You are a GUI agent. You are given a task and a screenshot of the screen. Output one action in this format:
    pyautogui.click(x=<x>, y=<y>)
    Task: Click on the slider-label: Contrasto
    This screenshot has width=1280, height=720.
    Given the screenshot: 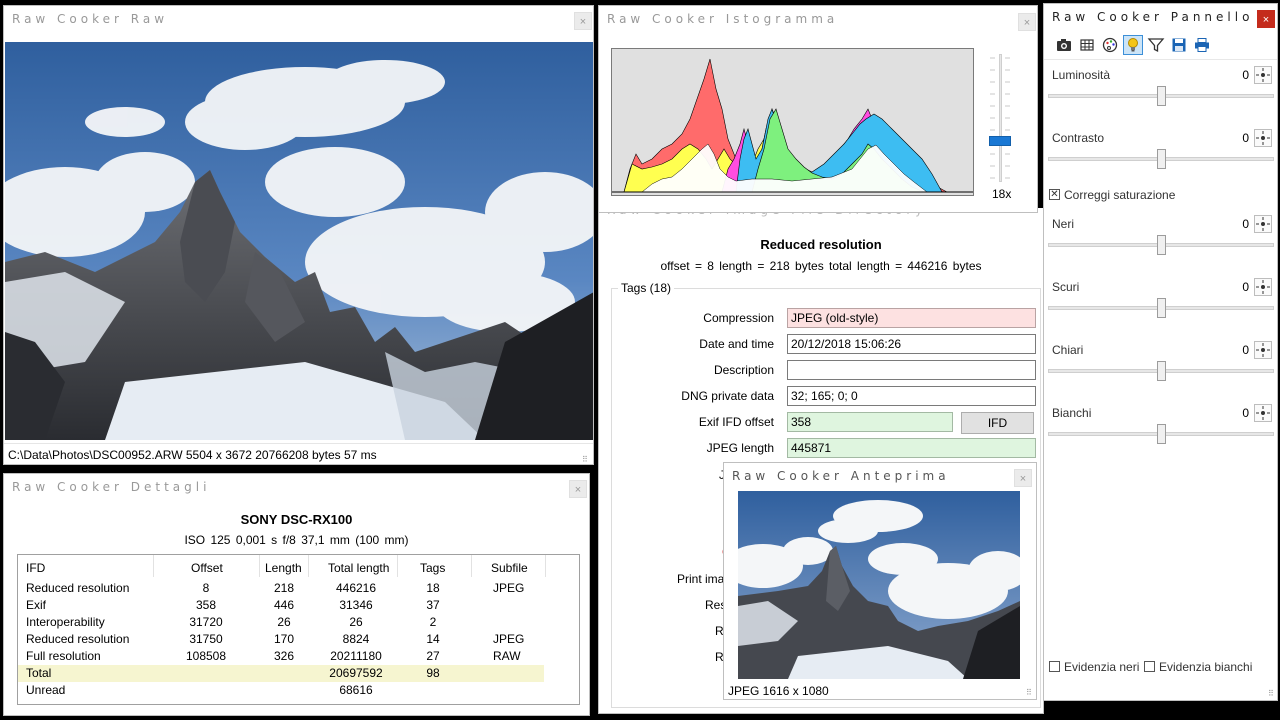 What is the action you would take?
    pyautogui.click(x=1078, y=138)
    